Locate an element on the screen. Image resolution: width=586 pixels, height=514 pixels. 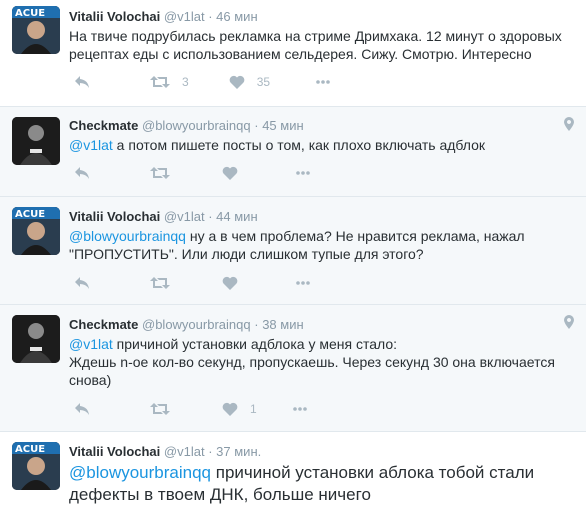
tweet-header: Vitalii Volochai @v1lat · 37 мин. is located at coordinates (165, 452).